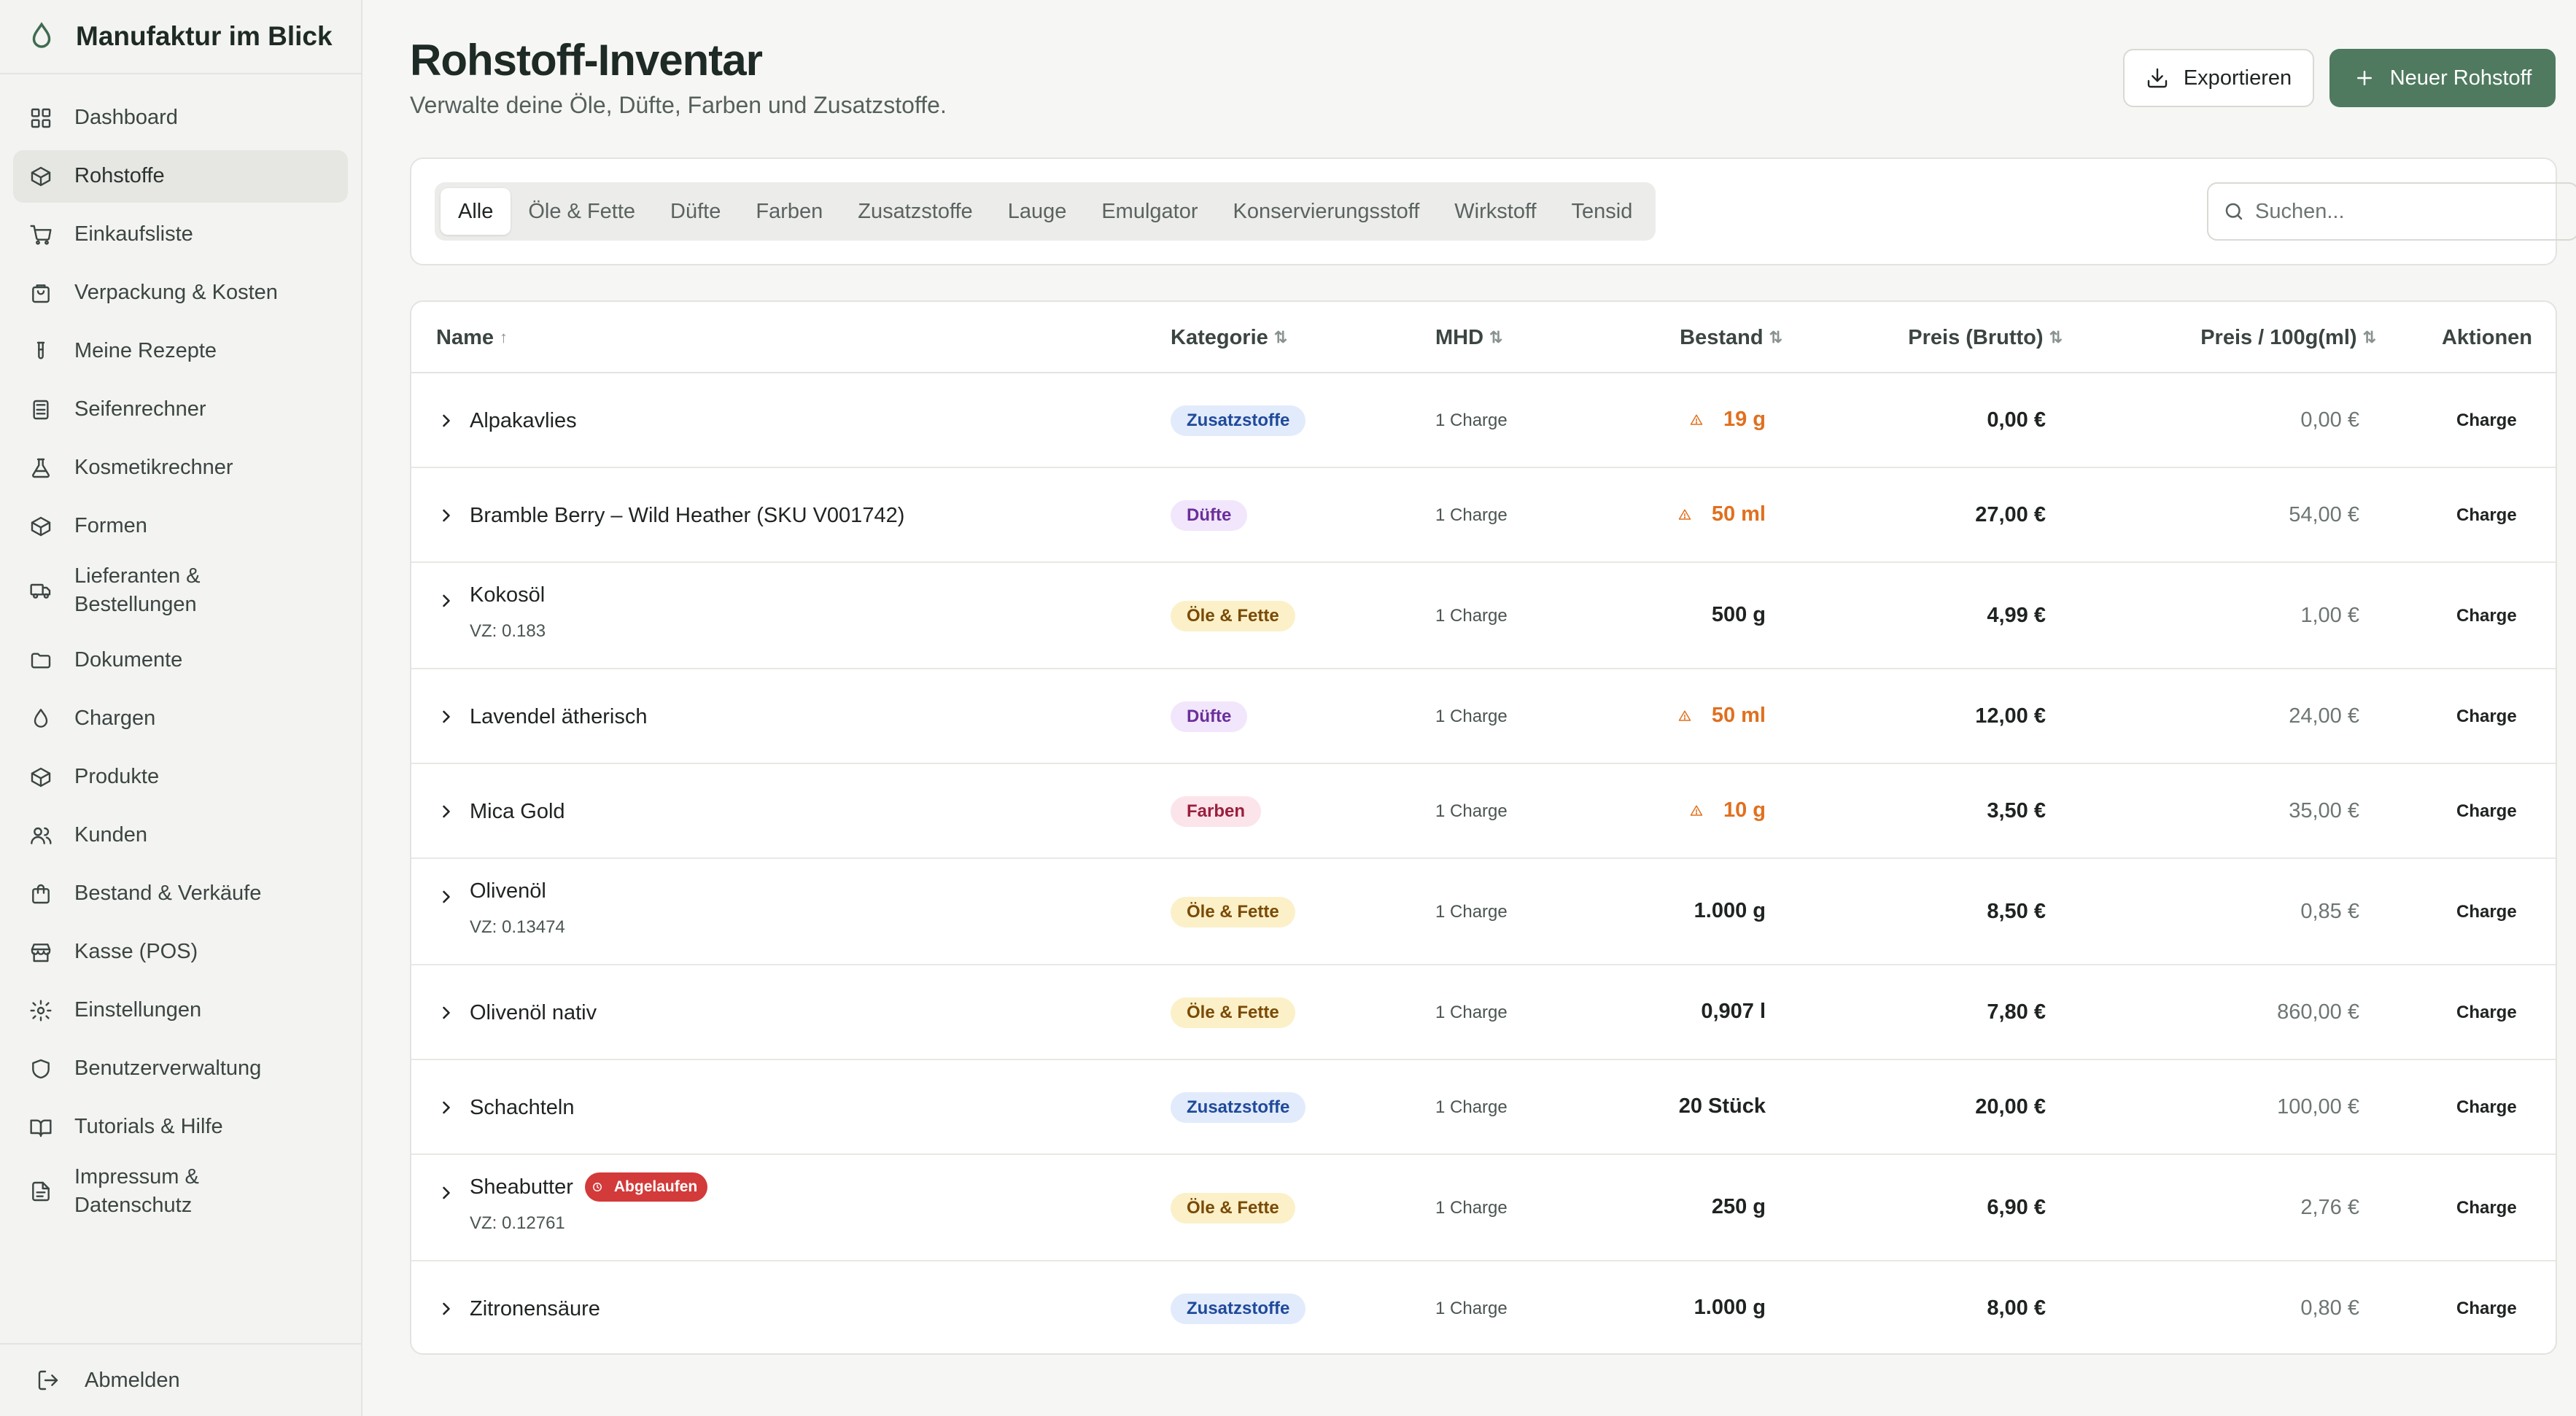 Image resolution: width=2576 pixels, height=1416 pixels. What do you see at coordinates (41, 468) in the screenshot?
I see `flask-icon` at bounding box center [41, 468].